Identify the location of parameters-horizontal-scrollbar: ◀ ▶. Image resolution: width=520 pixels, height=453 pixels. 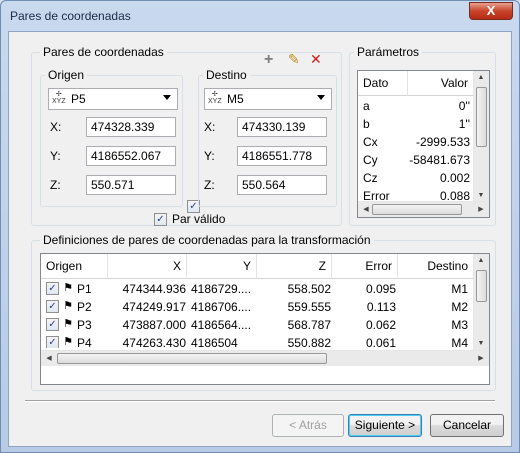
(423, 209).